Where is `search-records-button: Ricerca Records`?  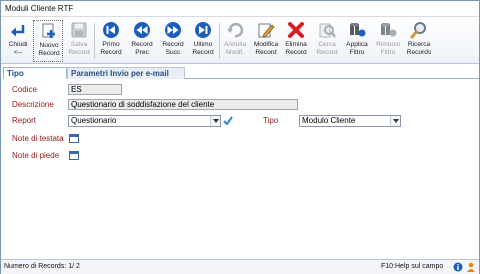 search-records-button: Ricerca Records is located at coordinates (419, 41).